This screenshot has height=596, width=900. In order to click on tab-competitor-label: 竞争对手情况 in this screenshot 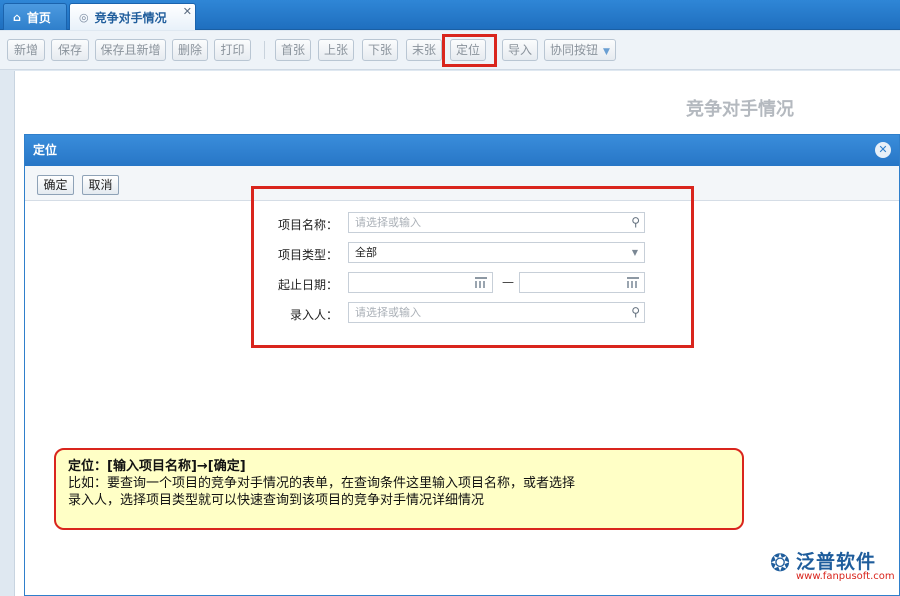, I will do `click(130, 17)`.